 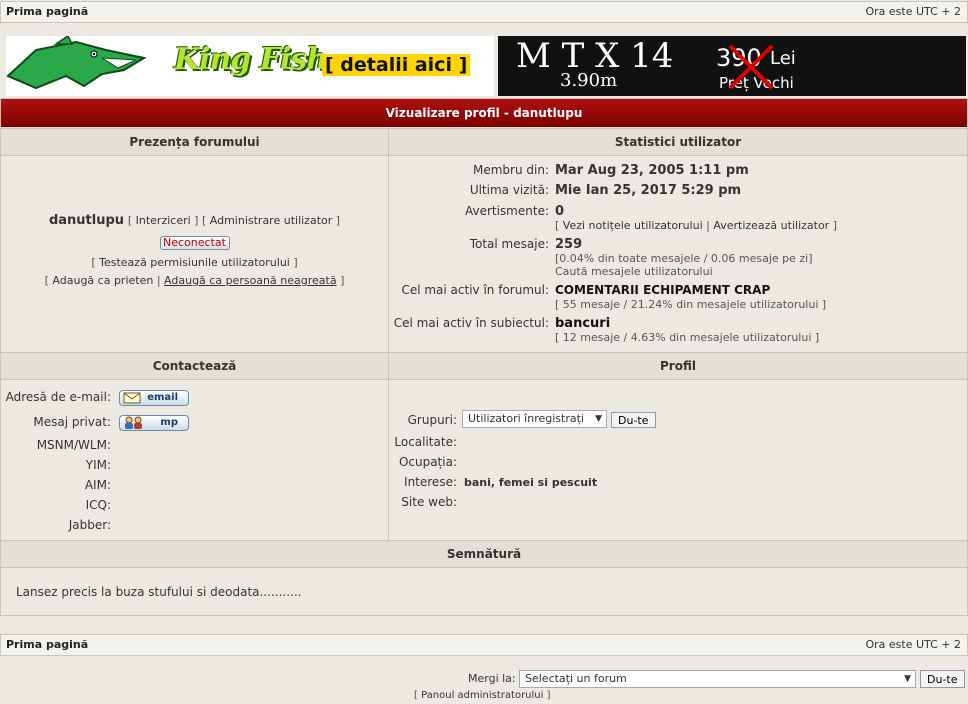 What do you see at coordinates (133, 422) in the screenshot?
I see `people-icon` at bounding box center [133, 422].